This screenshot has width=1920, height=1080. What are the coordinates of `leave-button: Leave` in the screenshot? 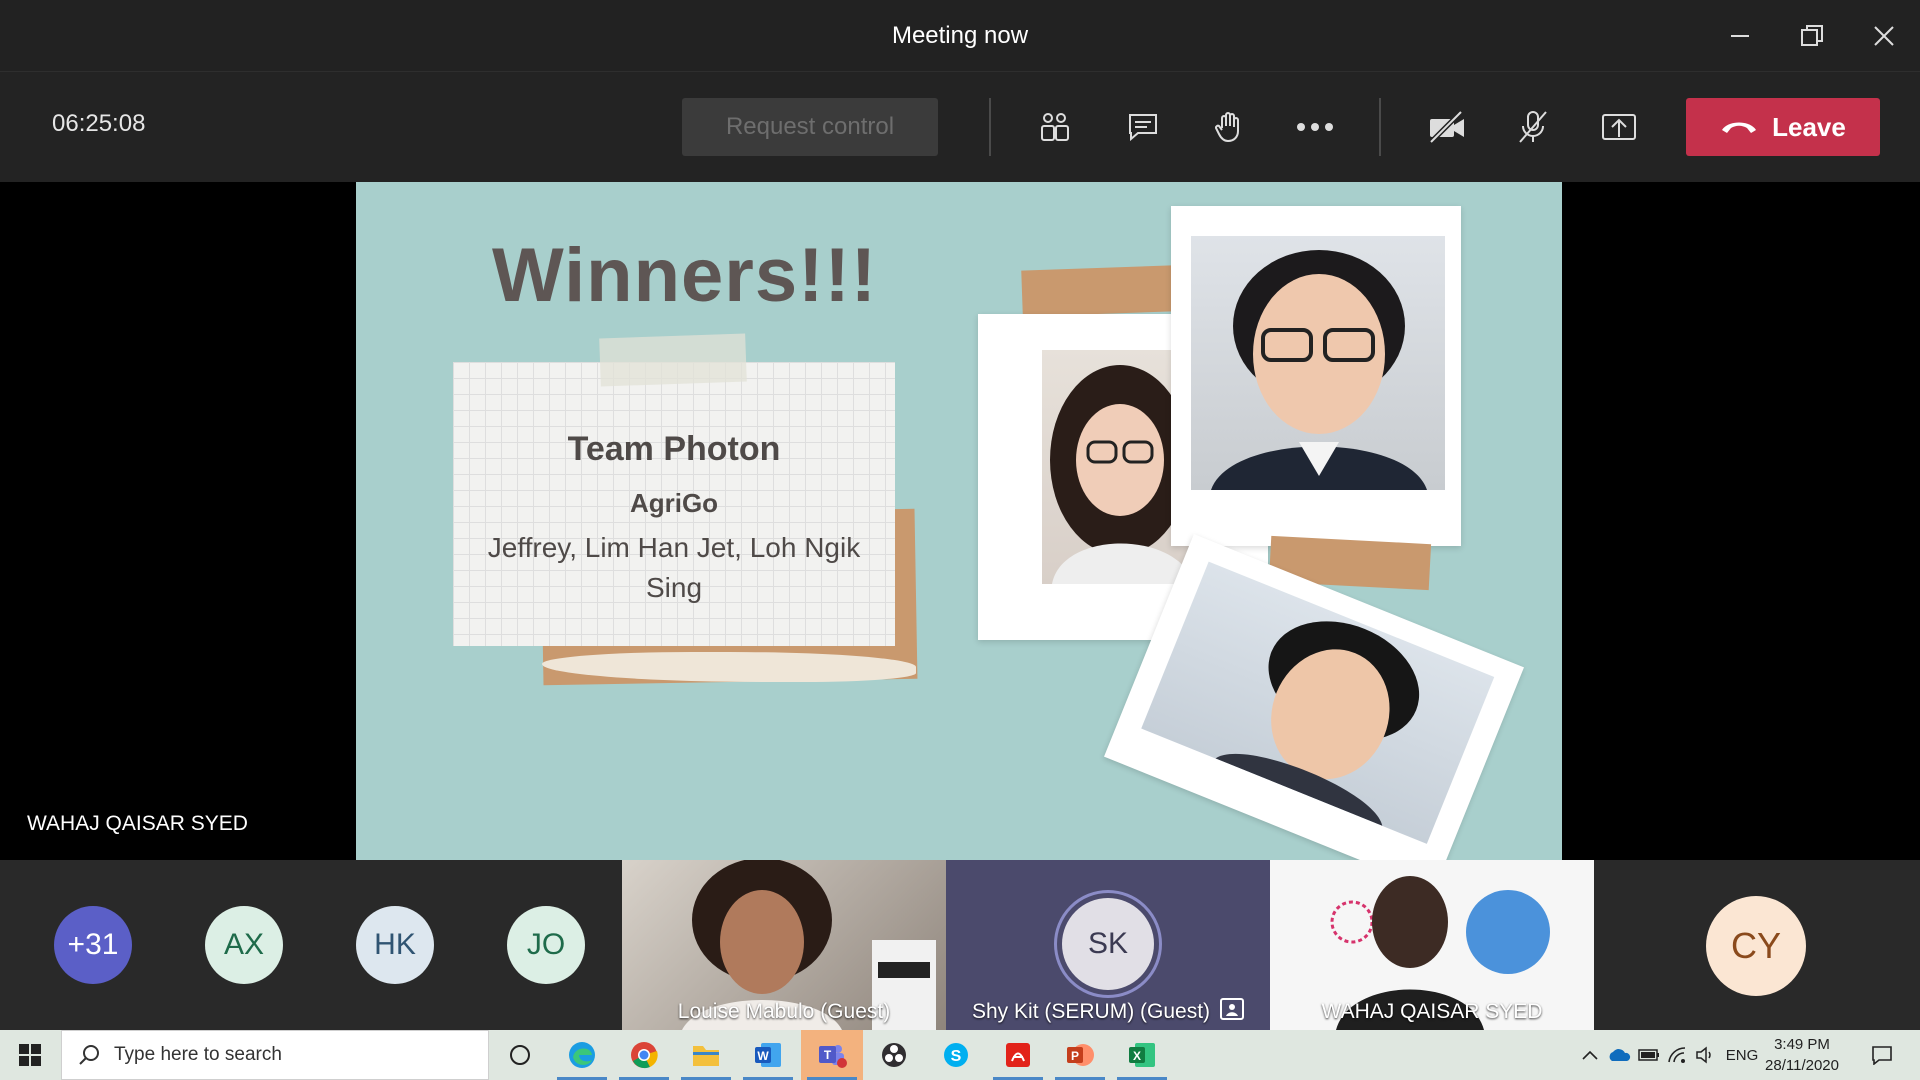 It's located at (1783, 127).